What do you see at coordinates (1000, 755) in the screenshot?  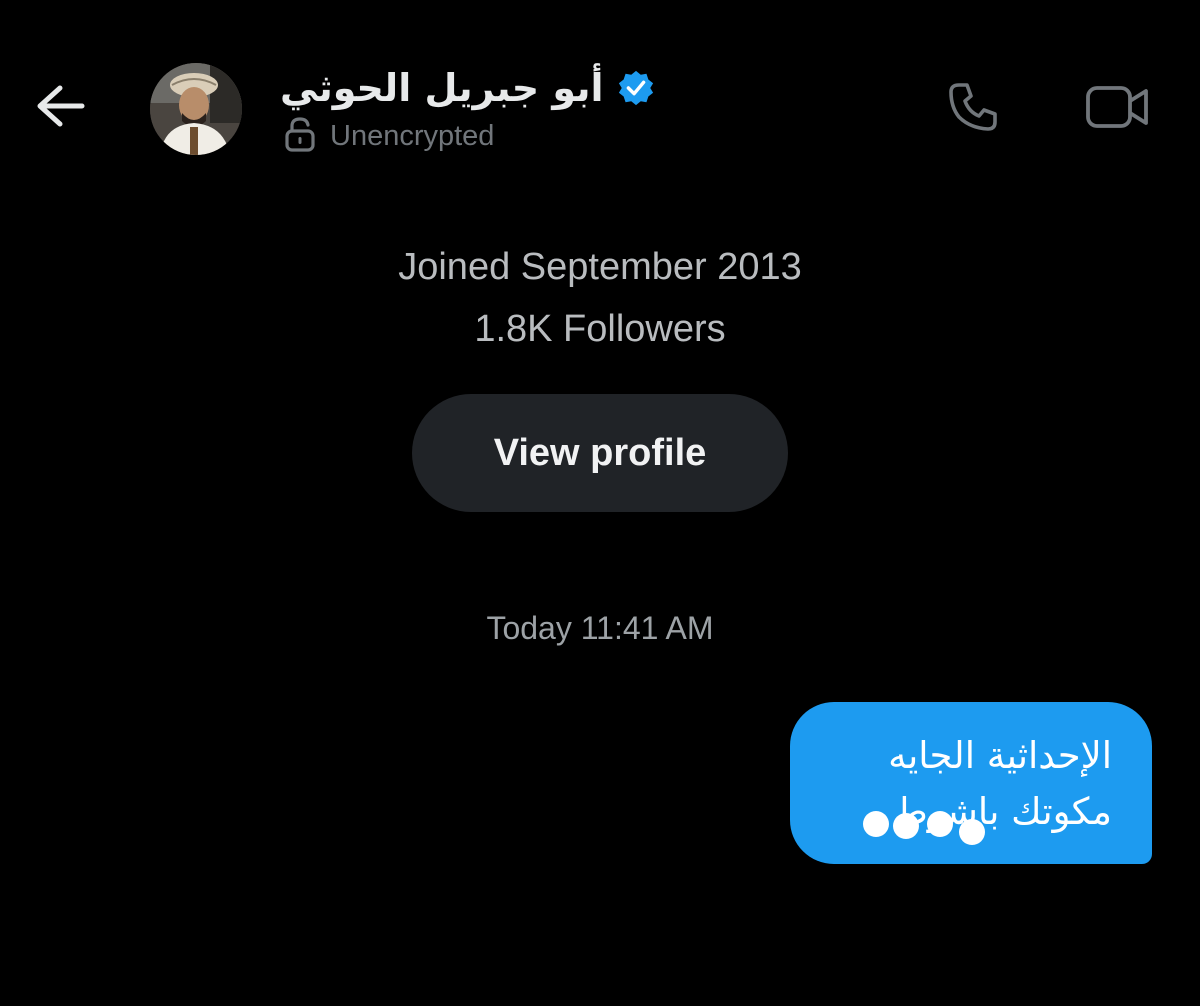 I see `message-line-1: الإحداثية الجايه` at bounding box center [1000, 755].